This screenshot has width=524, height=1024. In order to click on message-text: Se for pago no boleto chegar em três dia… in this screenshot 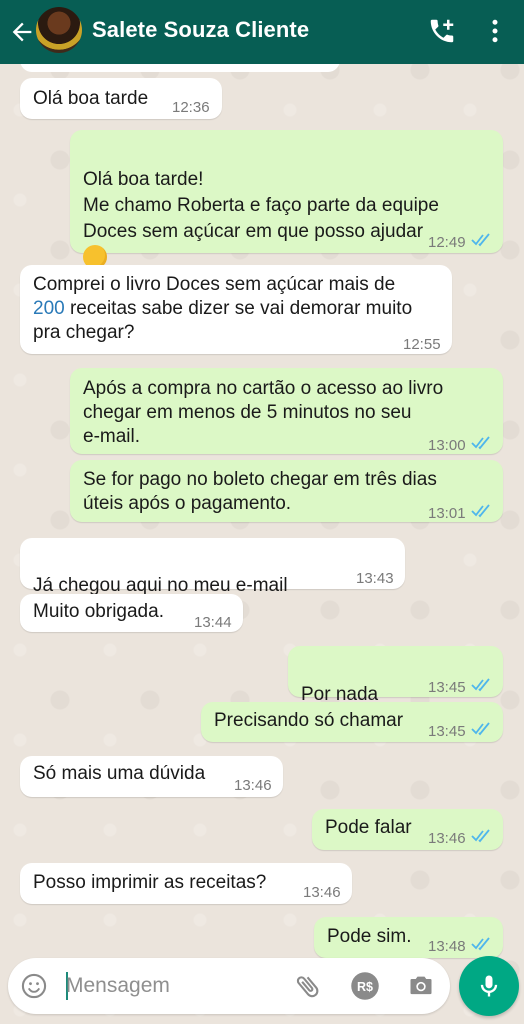, I will do `click(260, 491)`.